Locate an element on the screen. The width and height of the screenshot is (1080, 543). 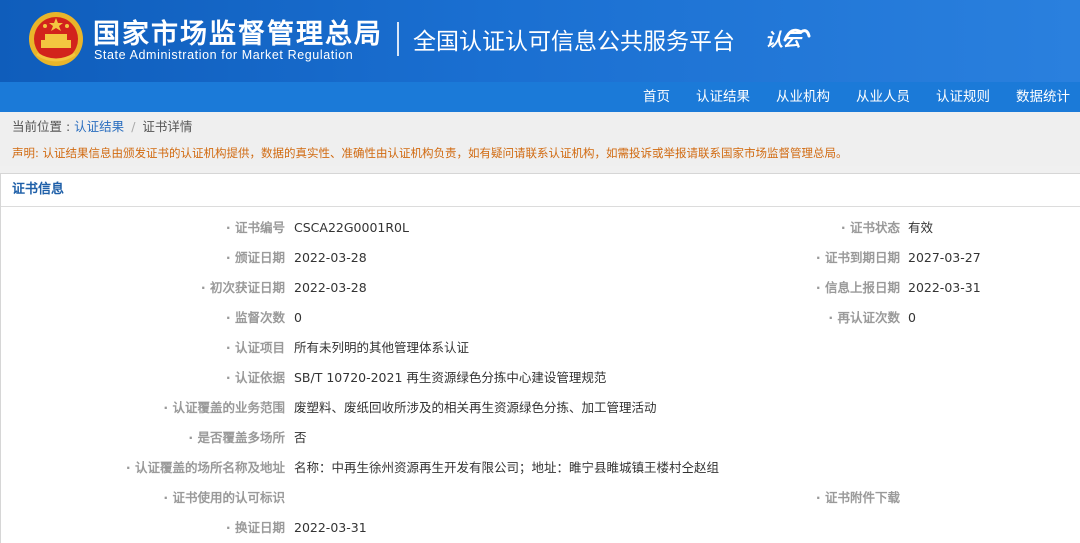
field-value: 名称：中再生徐州资源再生开发有限公司；地址：睢宁县睢城镇王楼村仝赵组 is located at coordinates (507, 467).